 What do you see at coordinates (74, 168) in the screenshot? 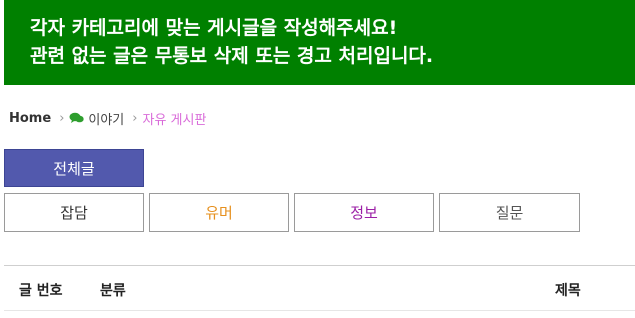
I see `tab-all-posts: 전체글` at bounding box center [74, 168].